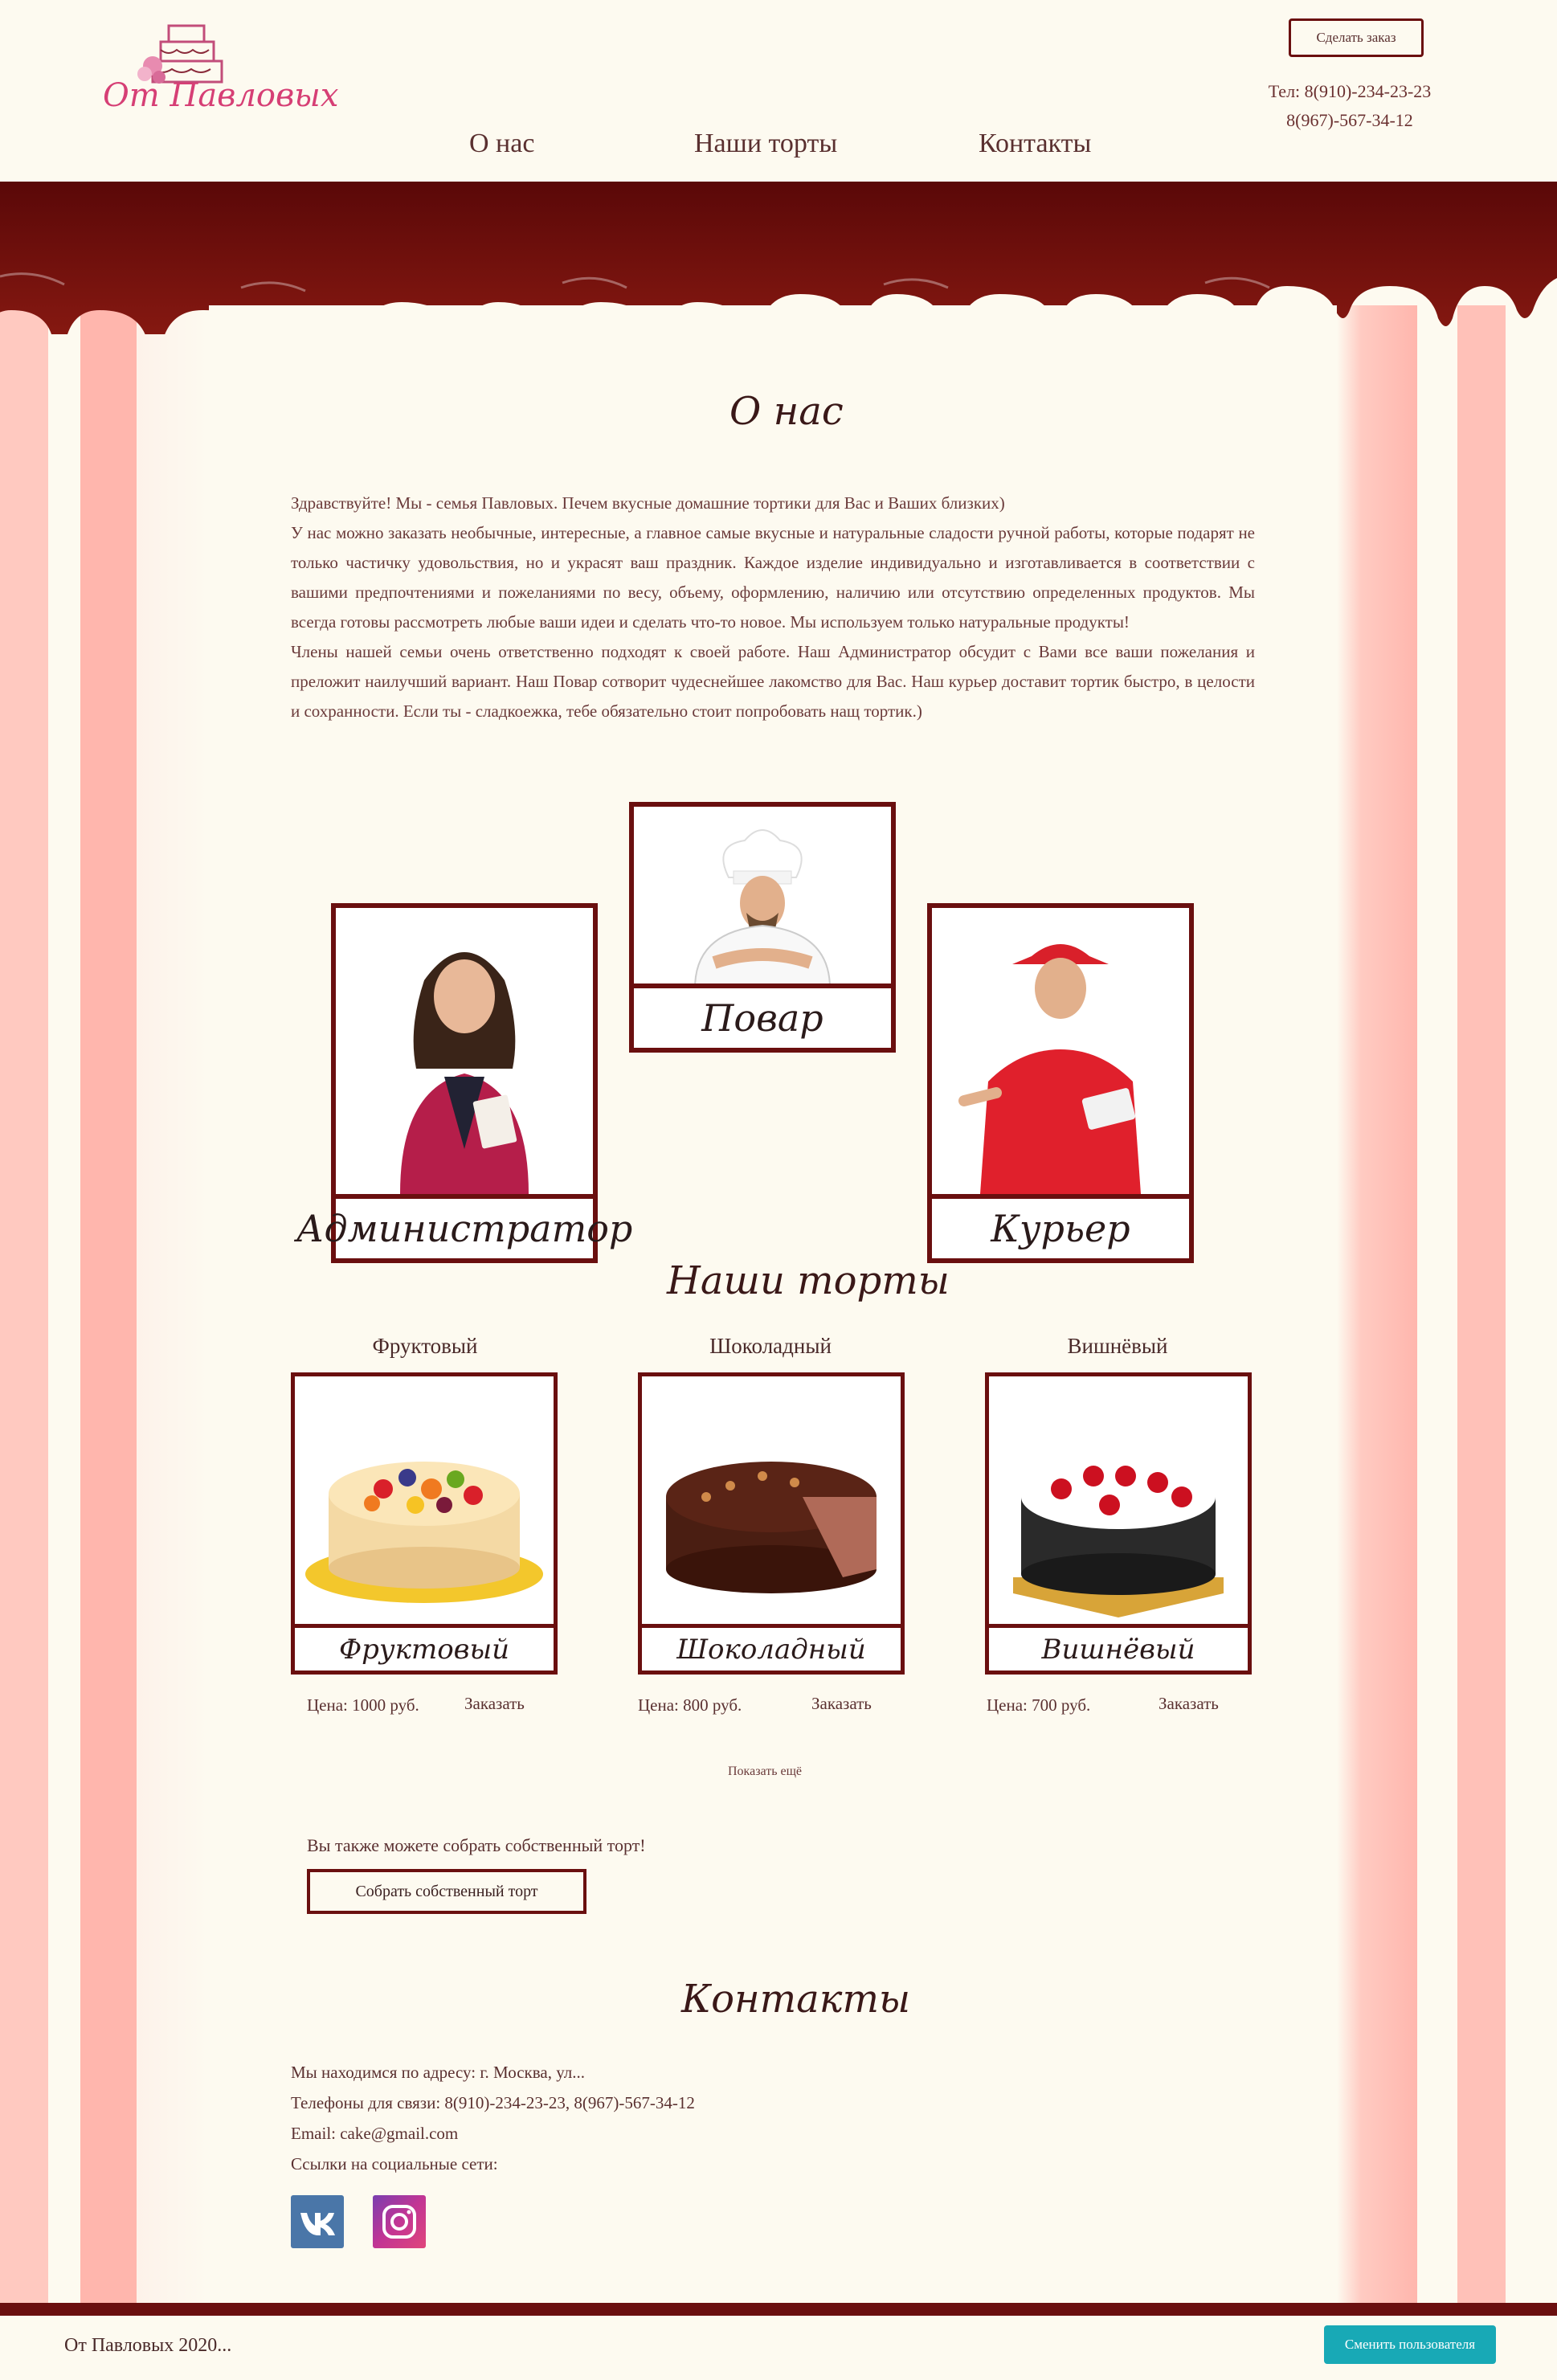 The image size is (1557, 2380). I want to click on vk-logo-icon, so click(317, 2224).